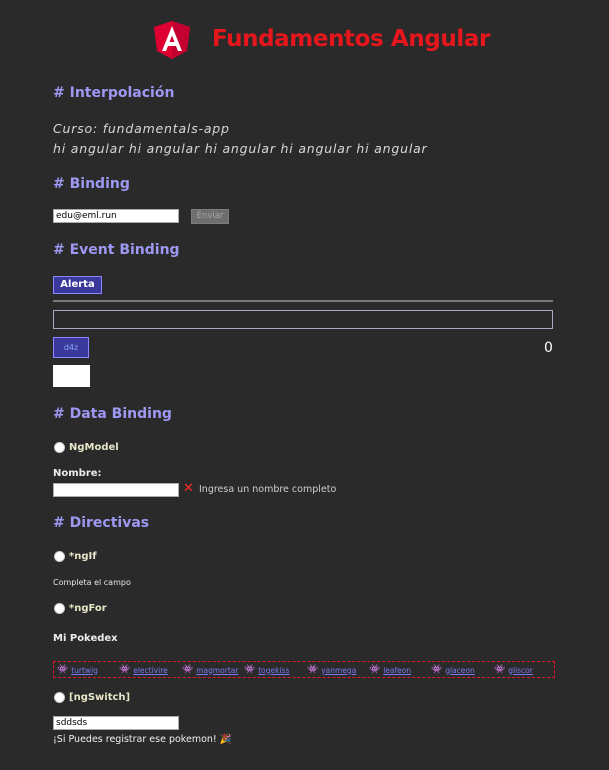  I want to click on alert-button: Alerta, so click(77, 285).